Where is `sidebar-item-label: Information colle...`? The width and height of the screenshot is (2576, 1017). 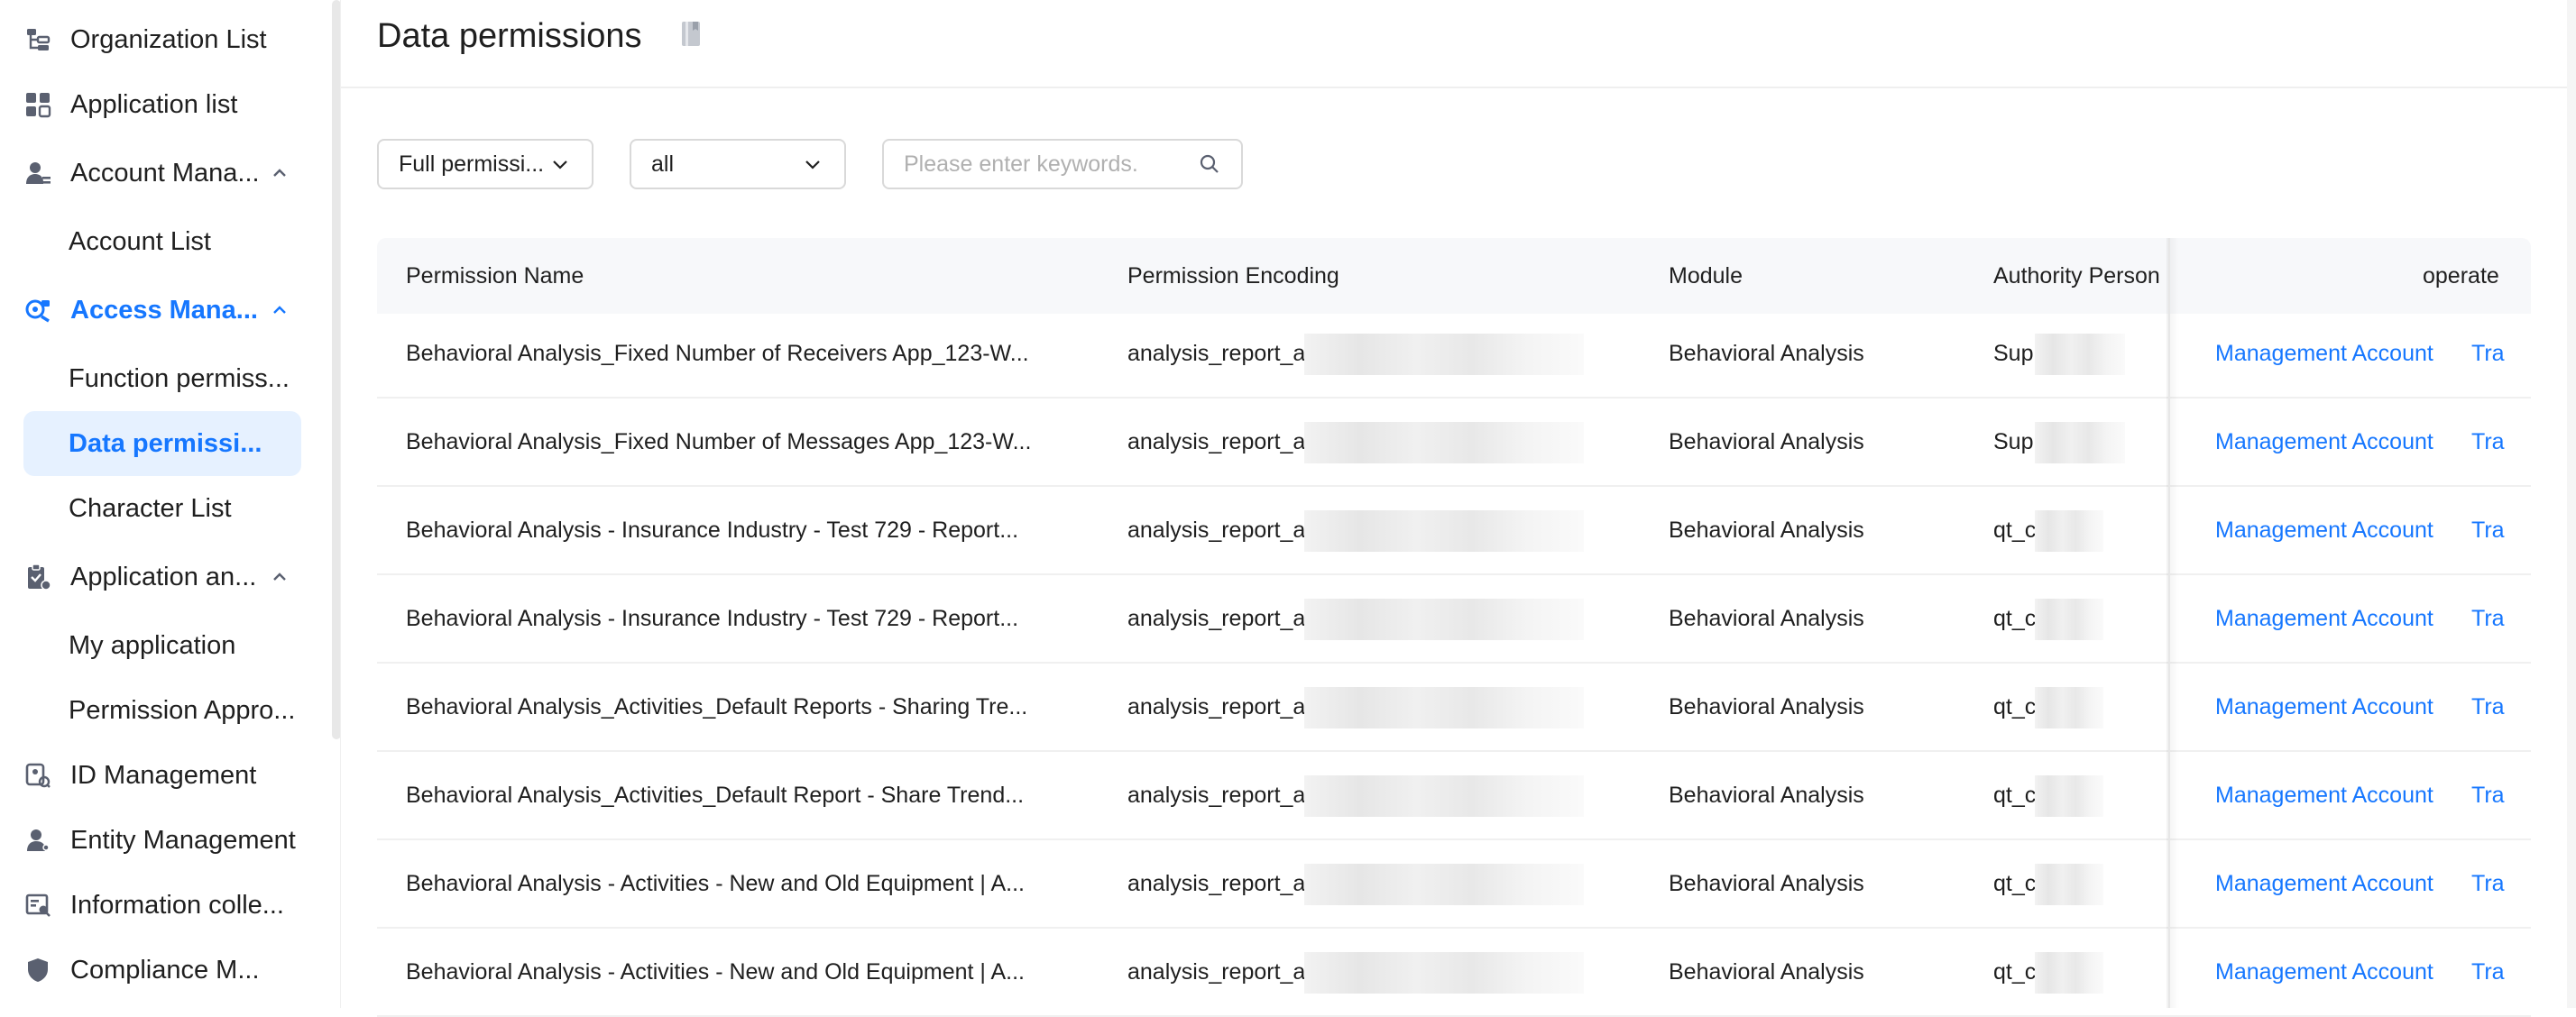
sidebar-item-label: Information colle... is located at coordinates (177, 905).